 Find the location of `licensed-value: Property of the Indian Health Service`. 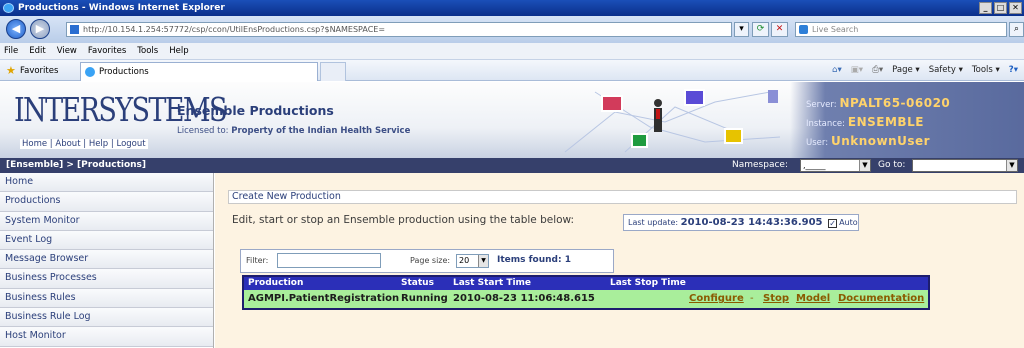

licensed-value: Property of the Indian Health Service is located at coordinates (321, 131).